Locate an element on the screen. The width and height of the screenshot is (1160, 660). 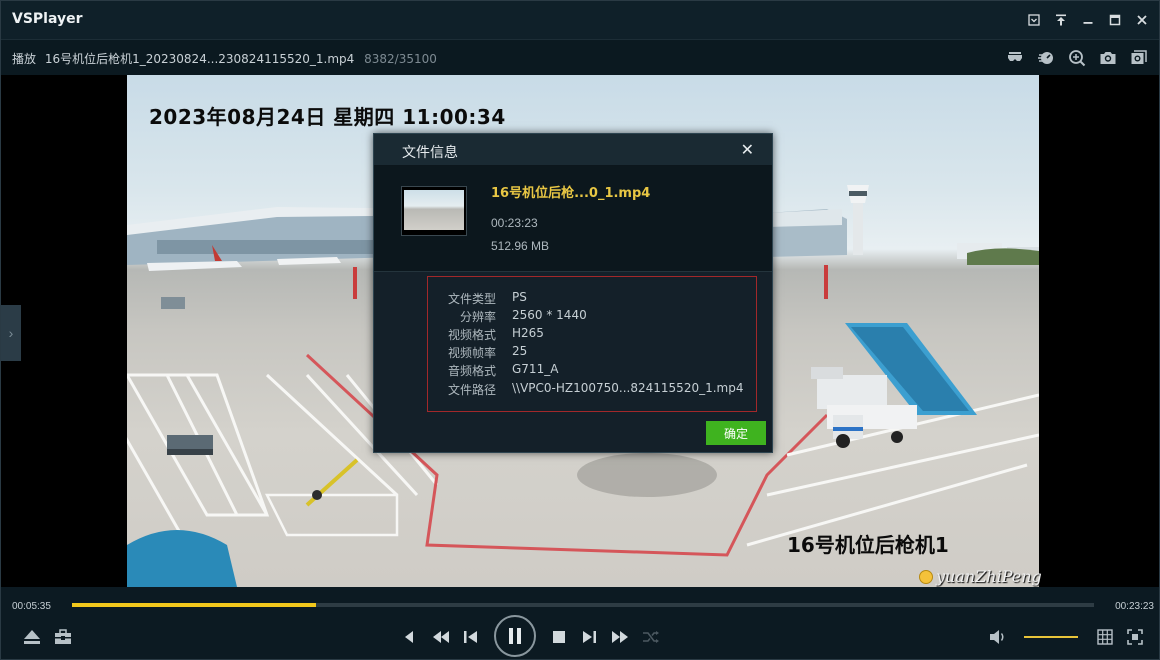
info-key: 分辨率 is located at coordinates (477, 317).